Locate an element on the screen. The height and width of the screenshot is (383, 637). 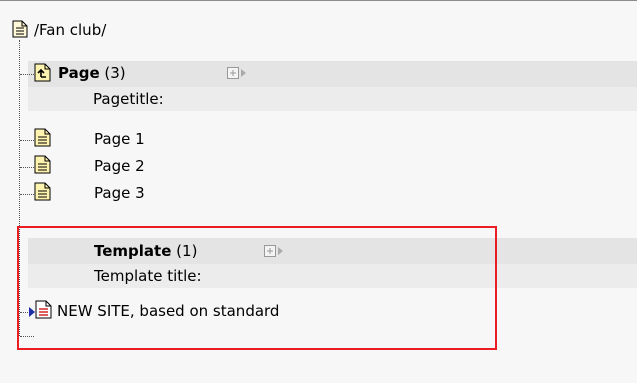
page-table-title: Page (3) is located at coordinates (92, 73).